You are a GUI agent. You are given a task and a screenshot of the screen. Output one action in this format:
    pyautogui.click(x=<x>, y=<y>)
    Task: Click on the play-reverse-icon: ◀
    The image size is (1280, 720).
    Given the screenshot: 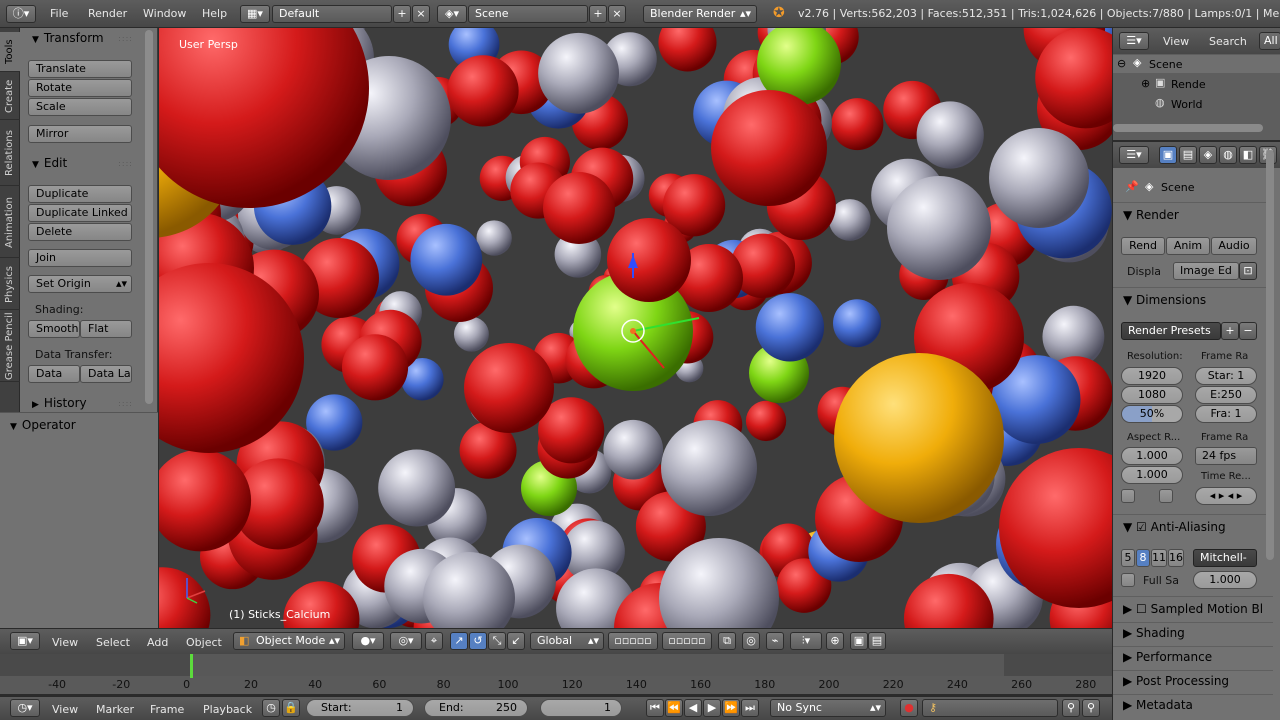 What is the action you would take?
    pyautogui.click(x=693, y=708)
    